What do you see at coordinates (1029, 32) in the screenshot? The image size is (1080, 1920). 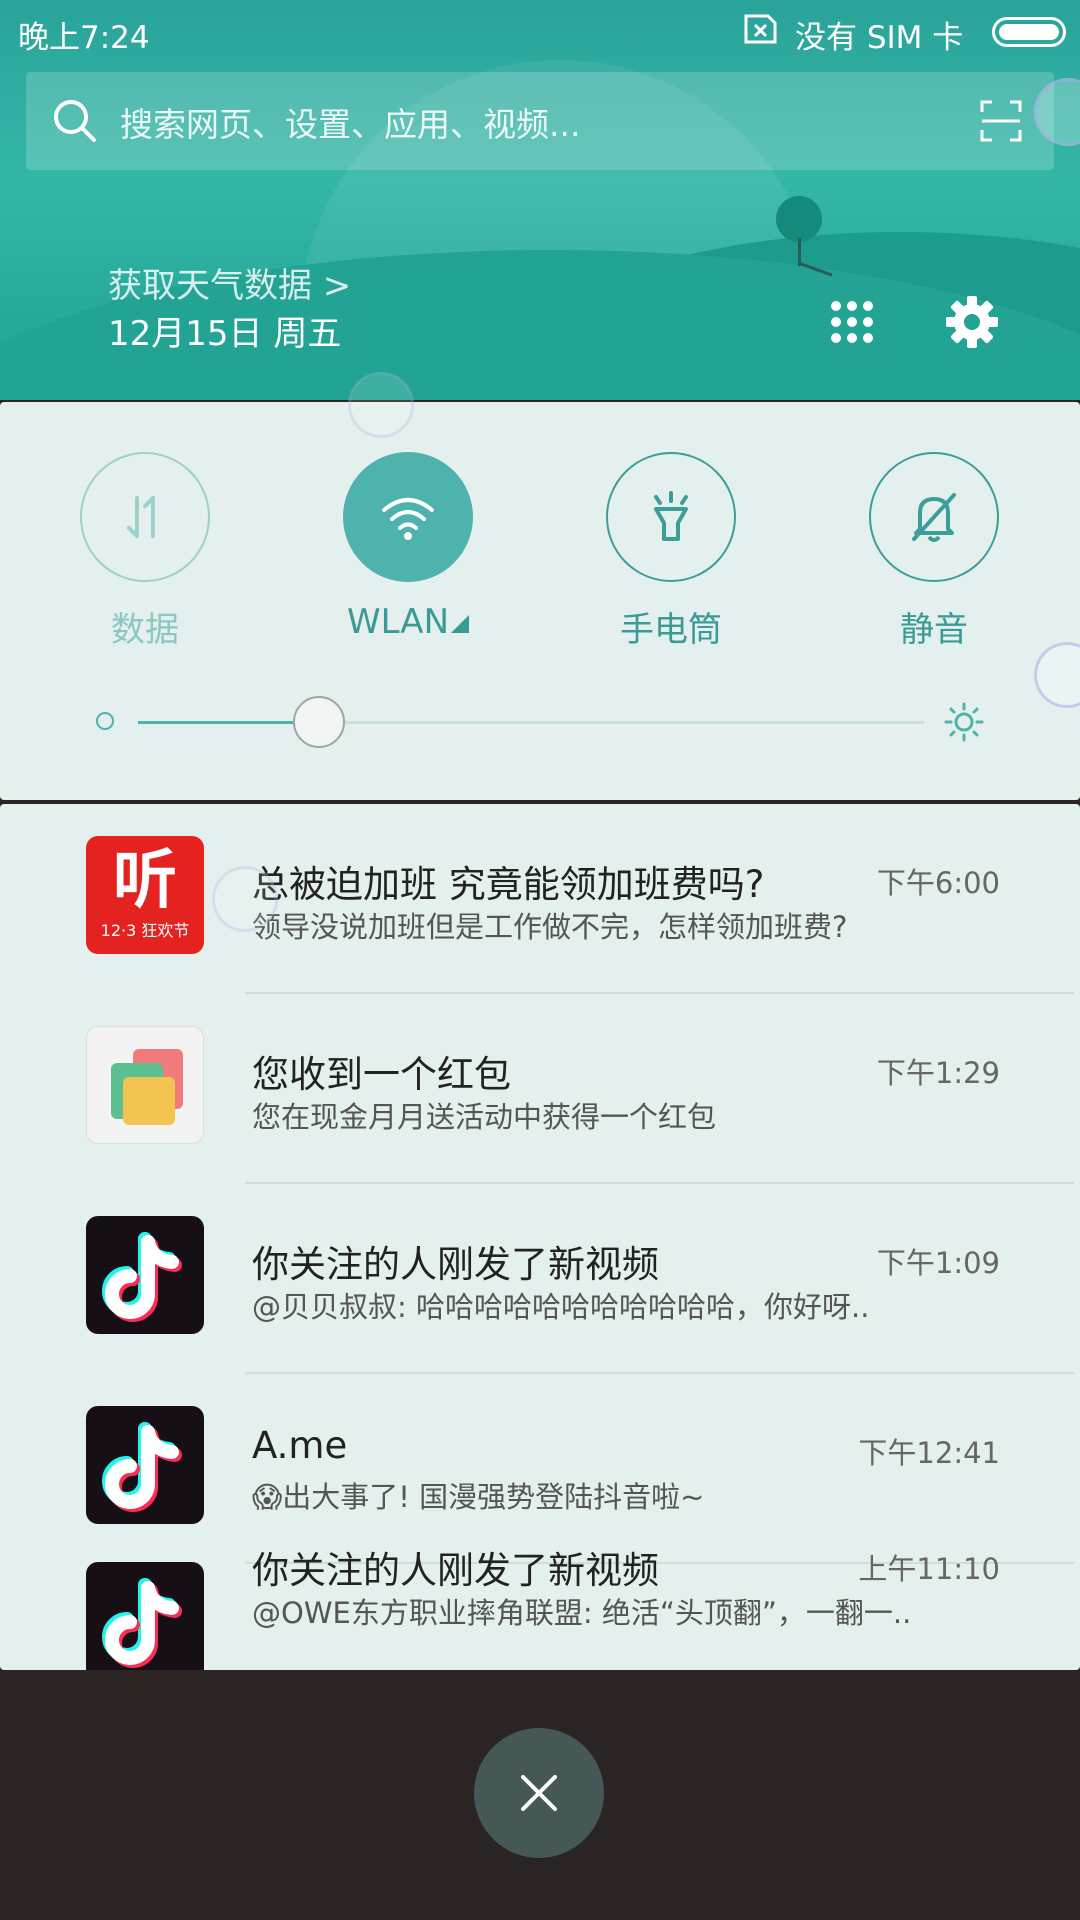 I see `battery-icon` at bounding box center [1029, 32].